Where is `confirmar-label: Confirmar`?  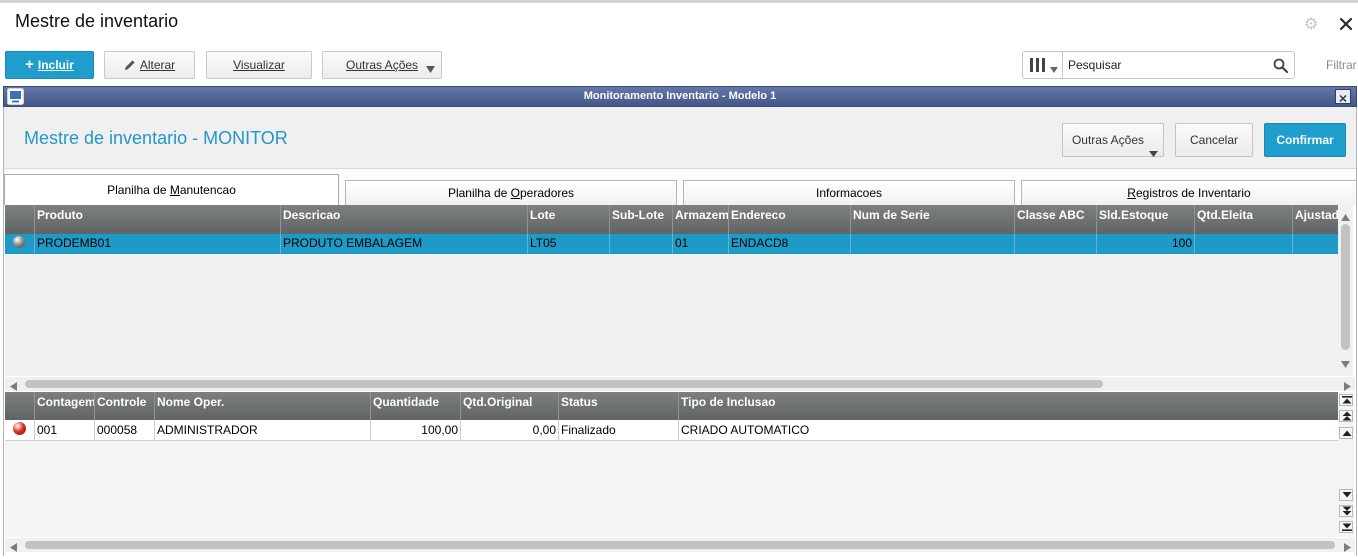
confirmar-label: Confirmar is located at coordinates (1305, 140).